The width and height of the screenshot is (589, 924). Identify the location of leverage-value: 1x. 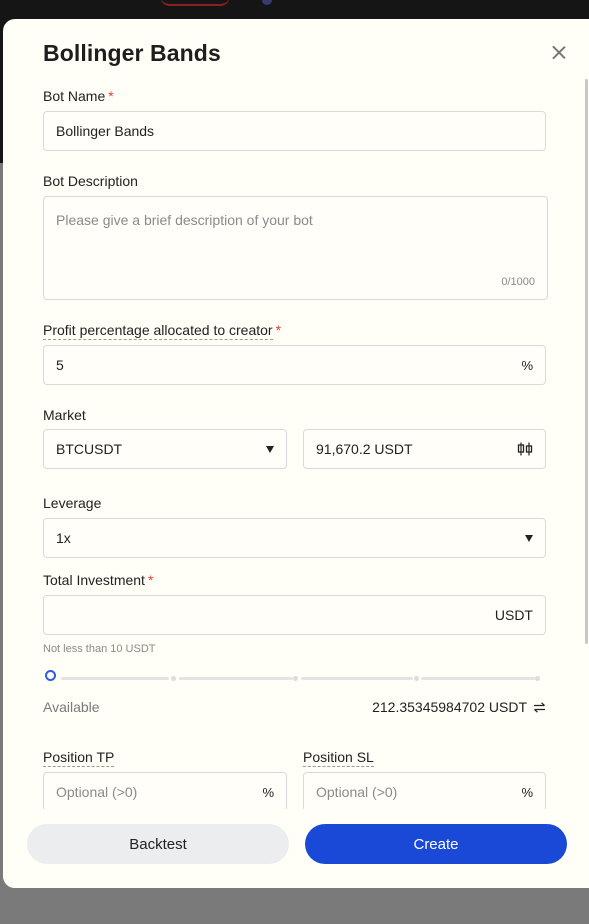
(63, 538).